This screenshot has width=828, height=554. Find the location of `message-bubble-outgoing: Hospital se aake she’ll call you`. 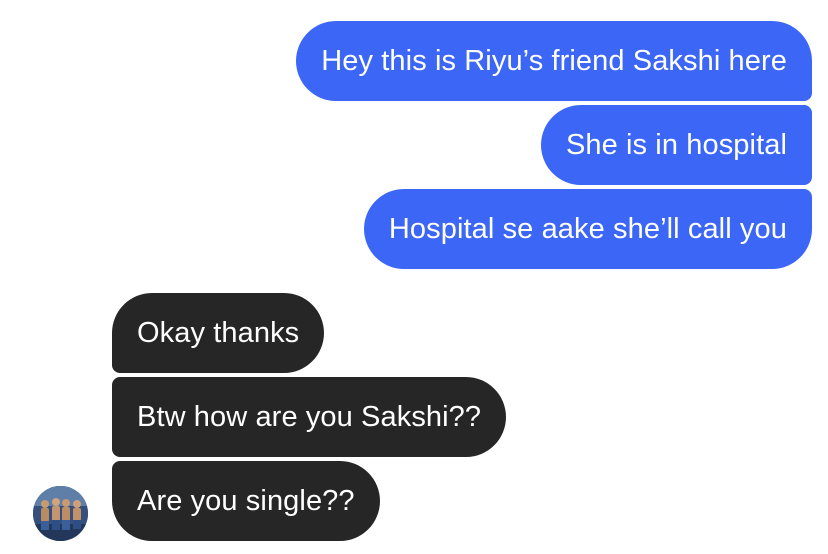

message-bubble-outgoing: Hospital se aake she’ll call you is located at coordinates (587, 229).